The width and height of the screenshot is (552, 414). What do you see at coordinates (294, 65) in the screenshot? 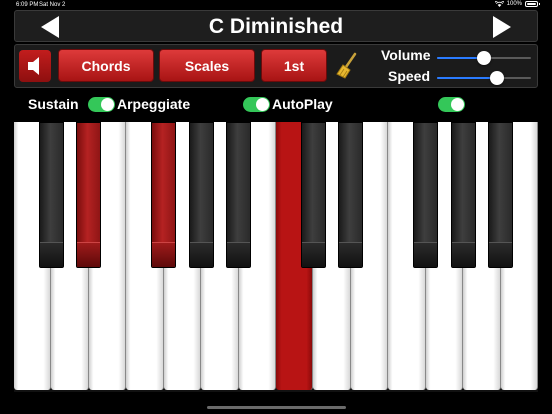
I see `inversion-button: 1st` at bounding box center [294, 65].